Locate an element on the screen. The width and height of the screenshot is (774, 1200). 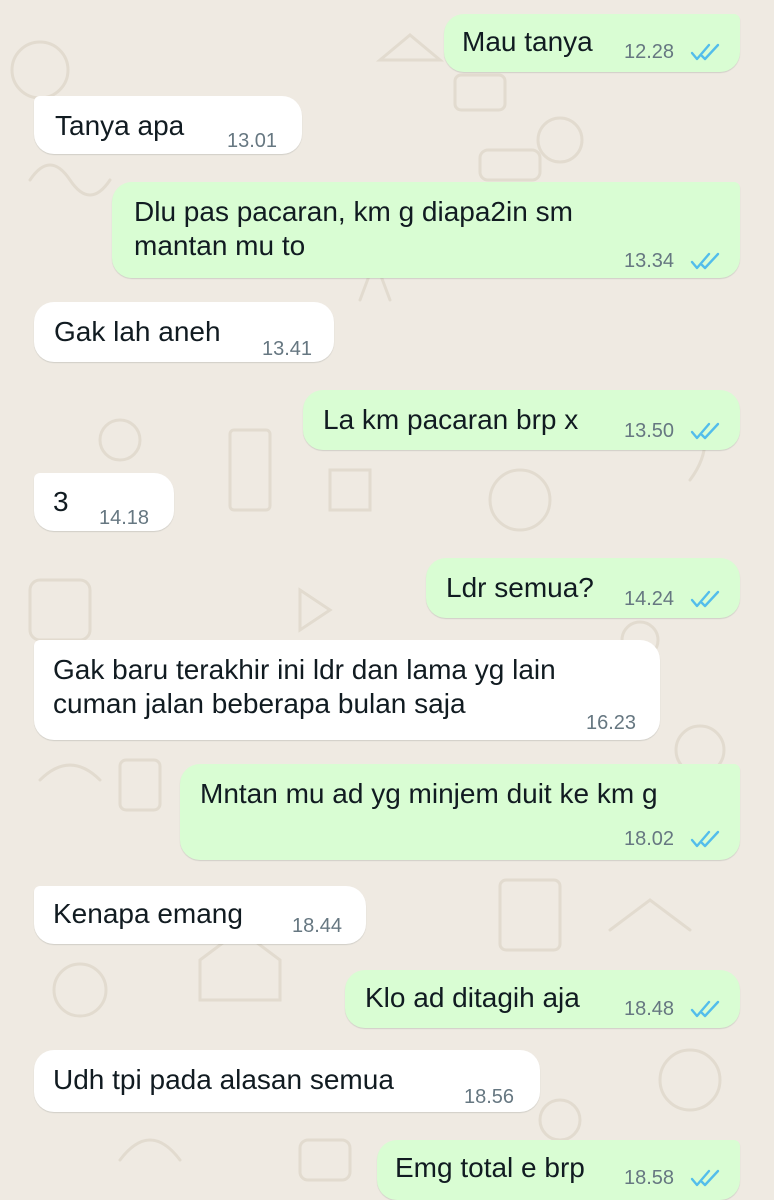
incoming-message-bubble: Kenapa emang 18.44 is located at coordinates (200, 915).